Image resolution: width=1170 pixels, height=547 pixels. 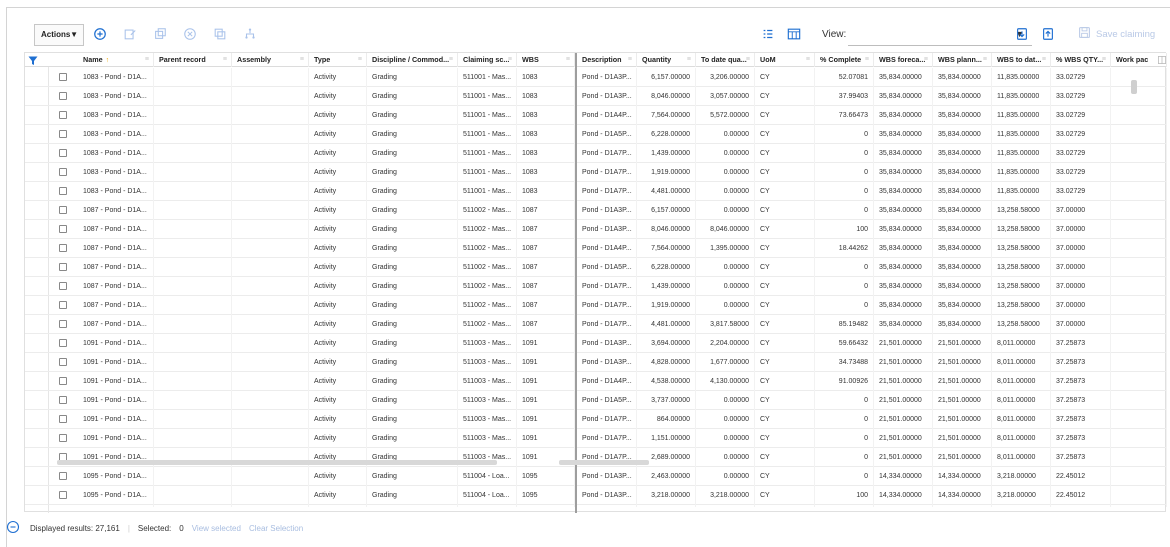 I want to click on sort-ascending-icon: ↑, so click(x=108, y=60).